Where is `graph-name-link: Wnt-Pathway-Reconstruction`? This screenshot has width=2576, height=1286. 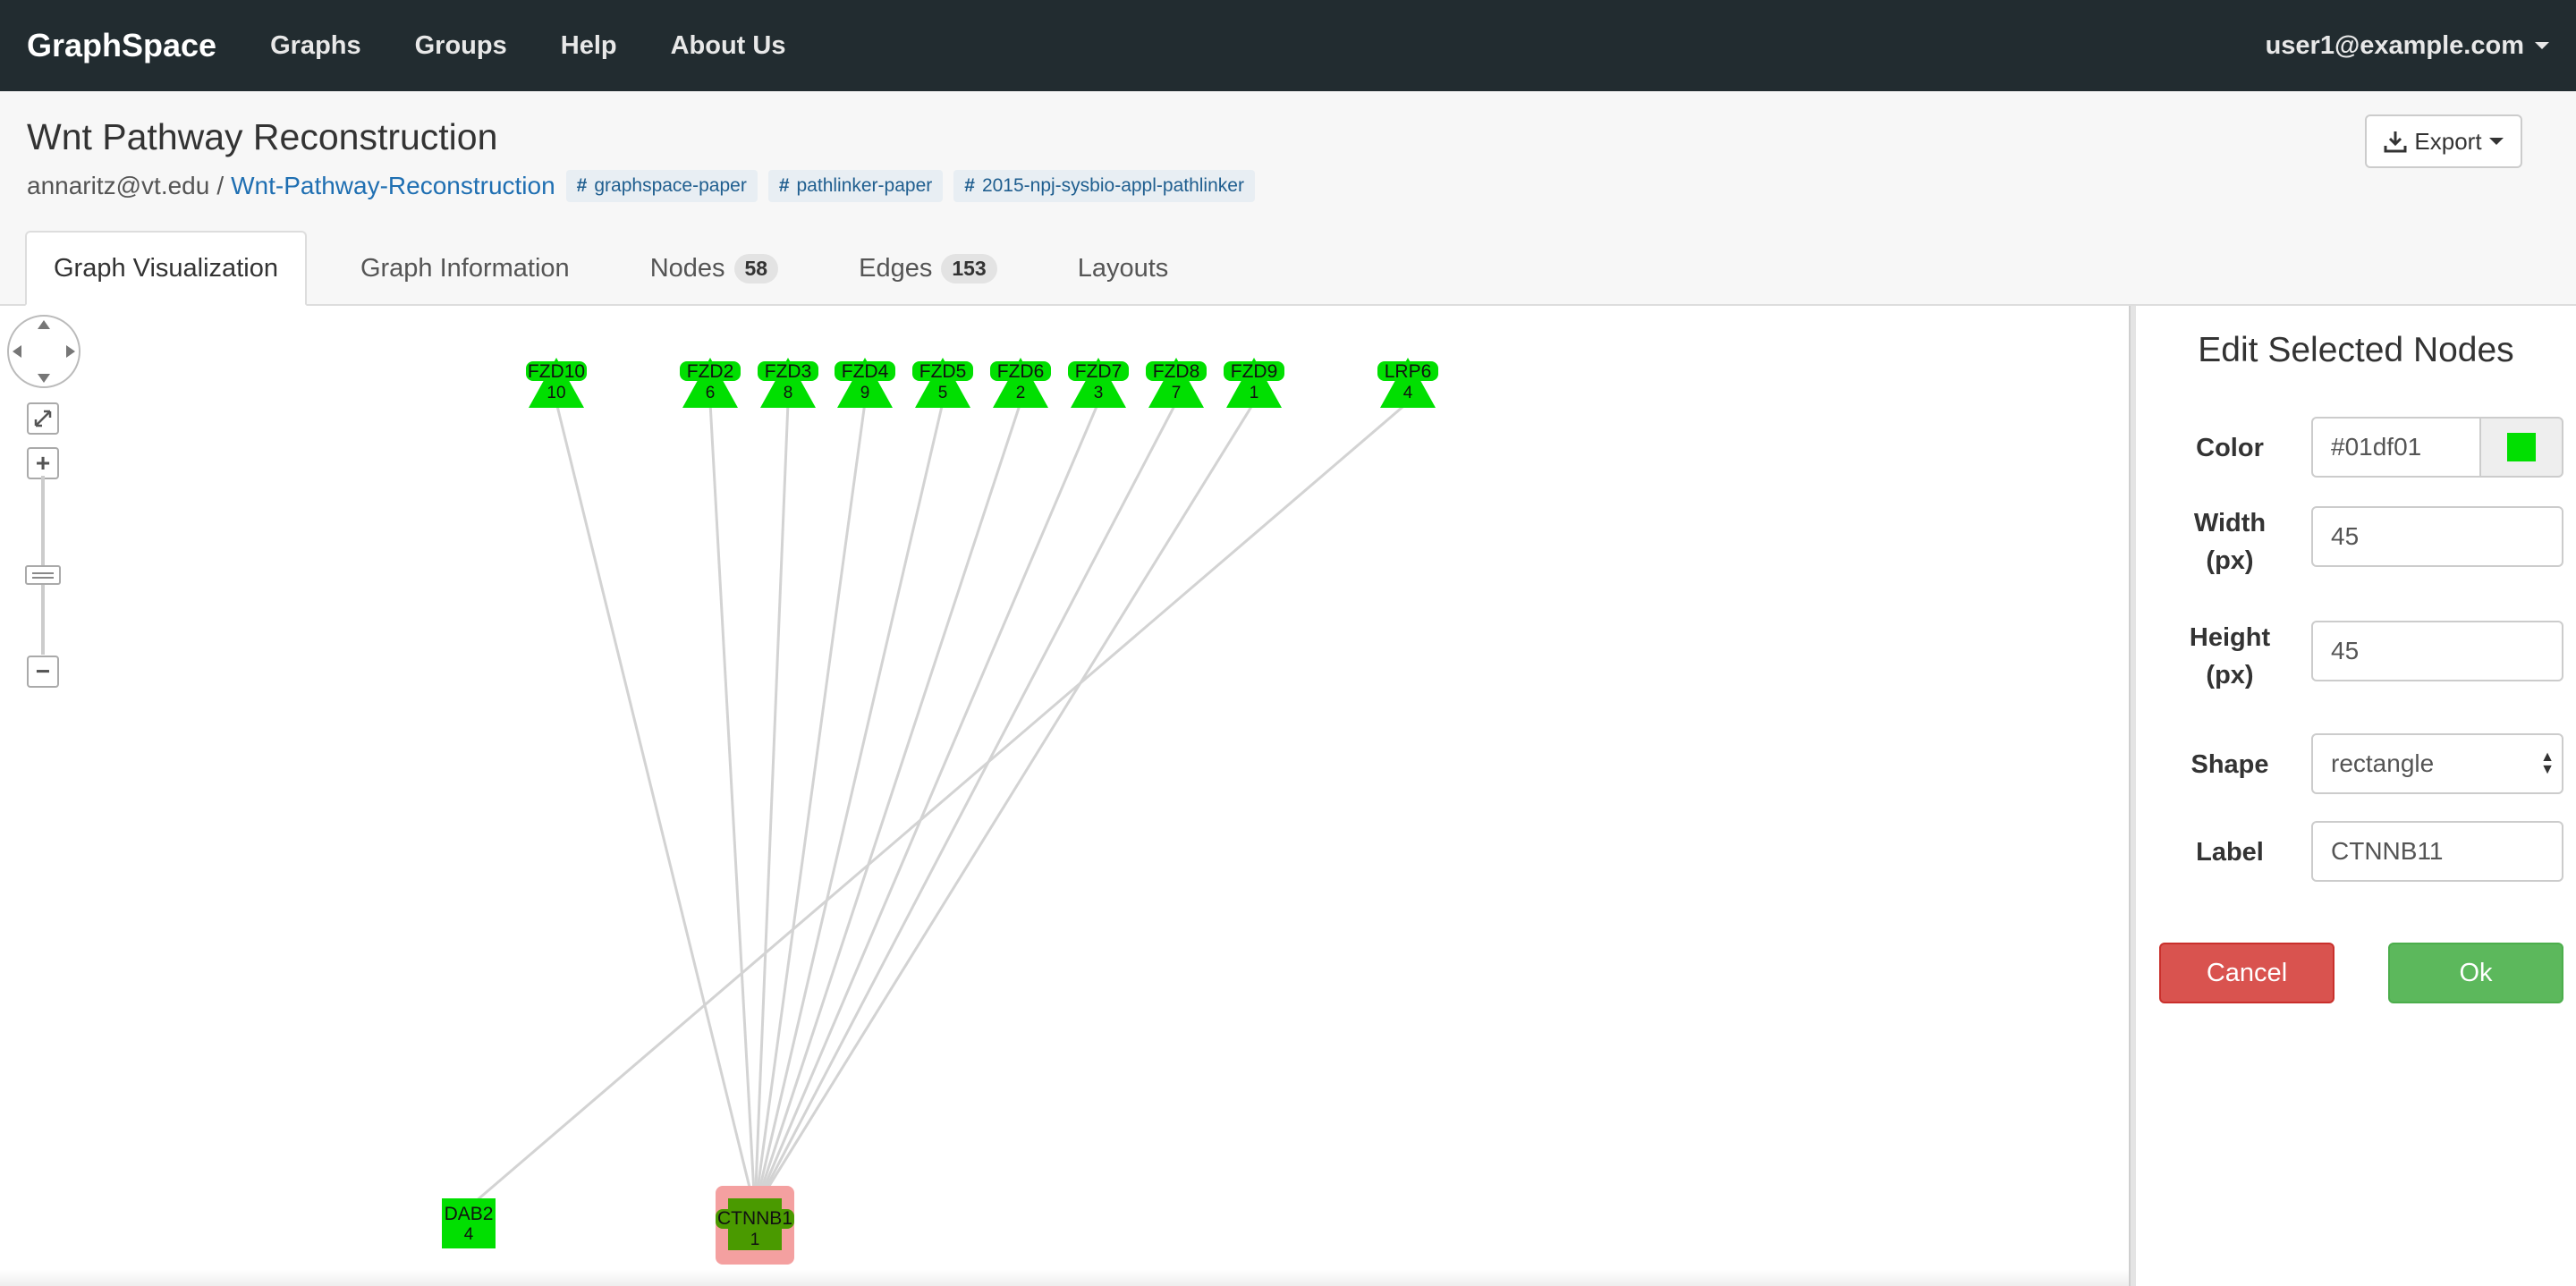 graph-name-link: Wnt-Pathway-Reconstruction is located at coordinates (393, 186).